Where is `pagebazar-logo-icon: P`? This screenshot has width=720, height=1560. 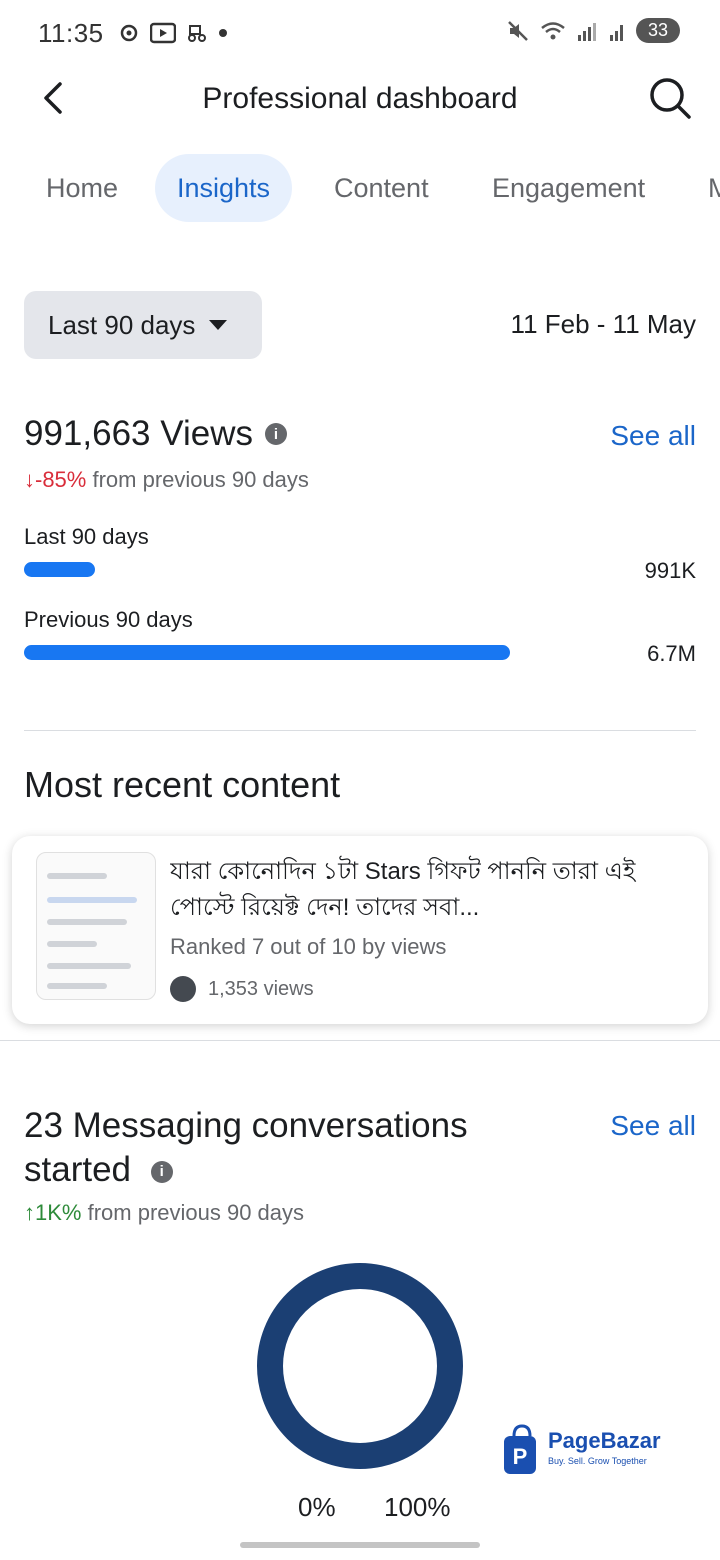
pagebazar-logo-icon: P is located at coordinates (520, 1449).